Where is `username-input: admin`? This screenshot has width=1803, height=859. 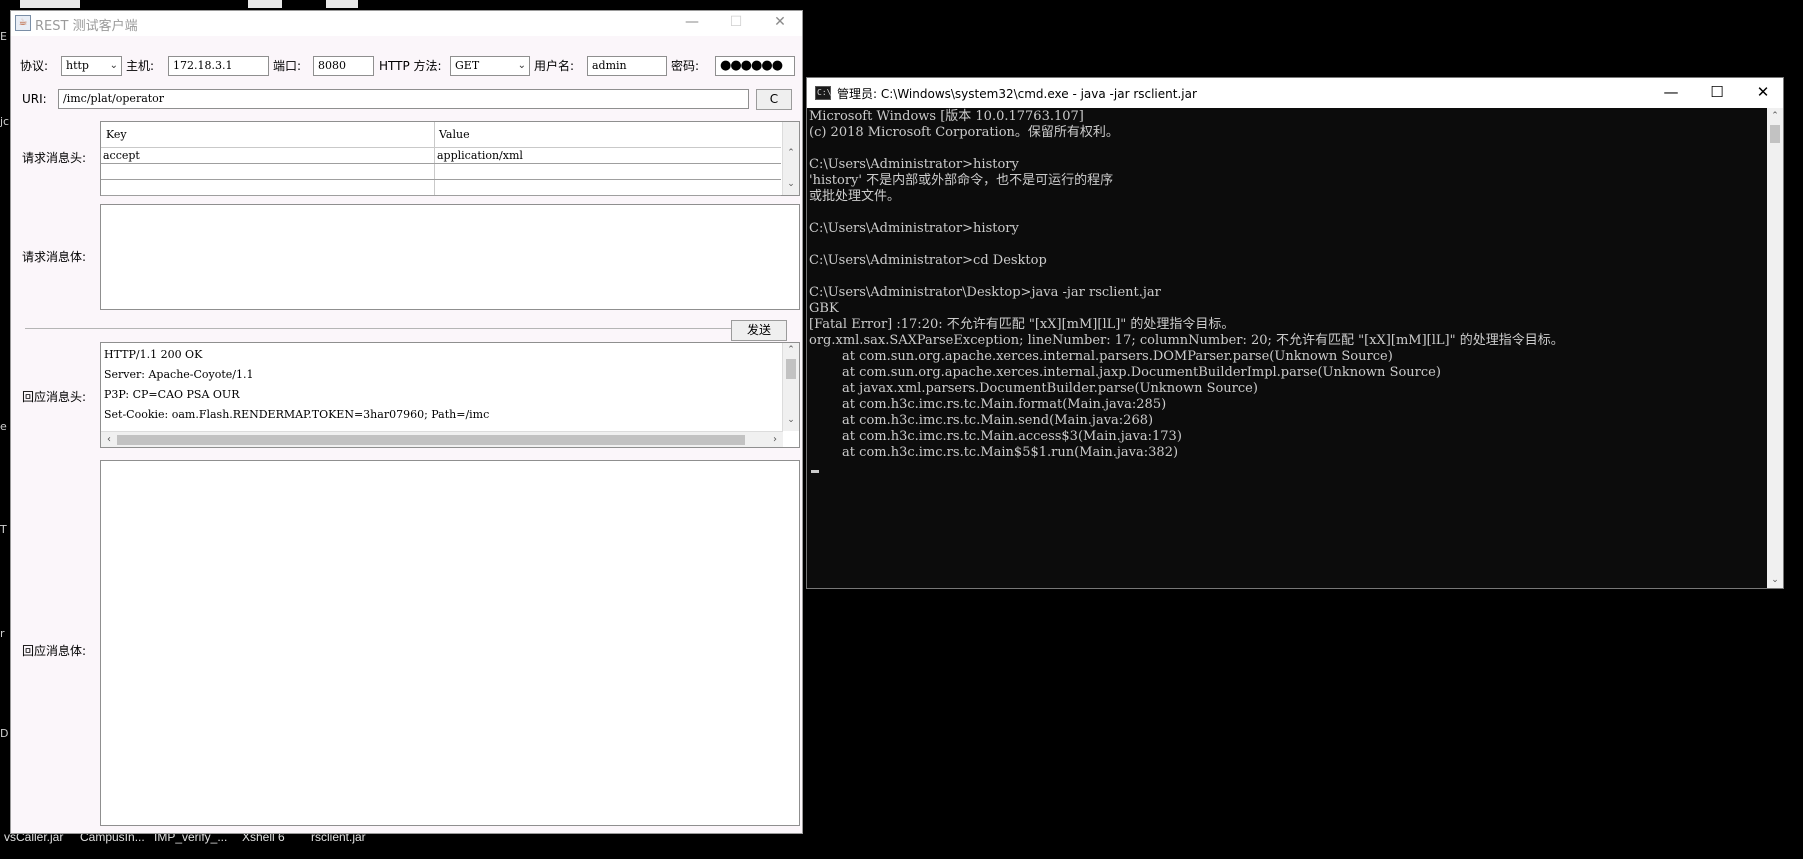 username-input: admin is located at coordinates (627, 66).